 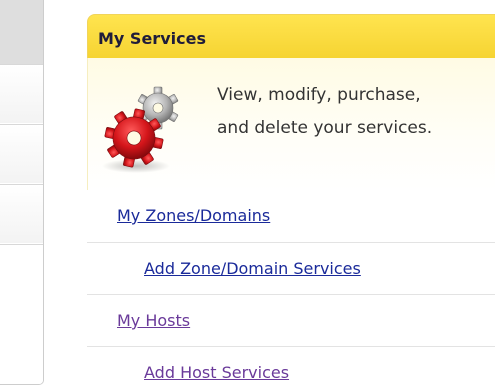 I want to click on panel-header: My Services, so click(x=291, y=36).